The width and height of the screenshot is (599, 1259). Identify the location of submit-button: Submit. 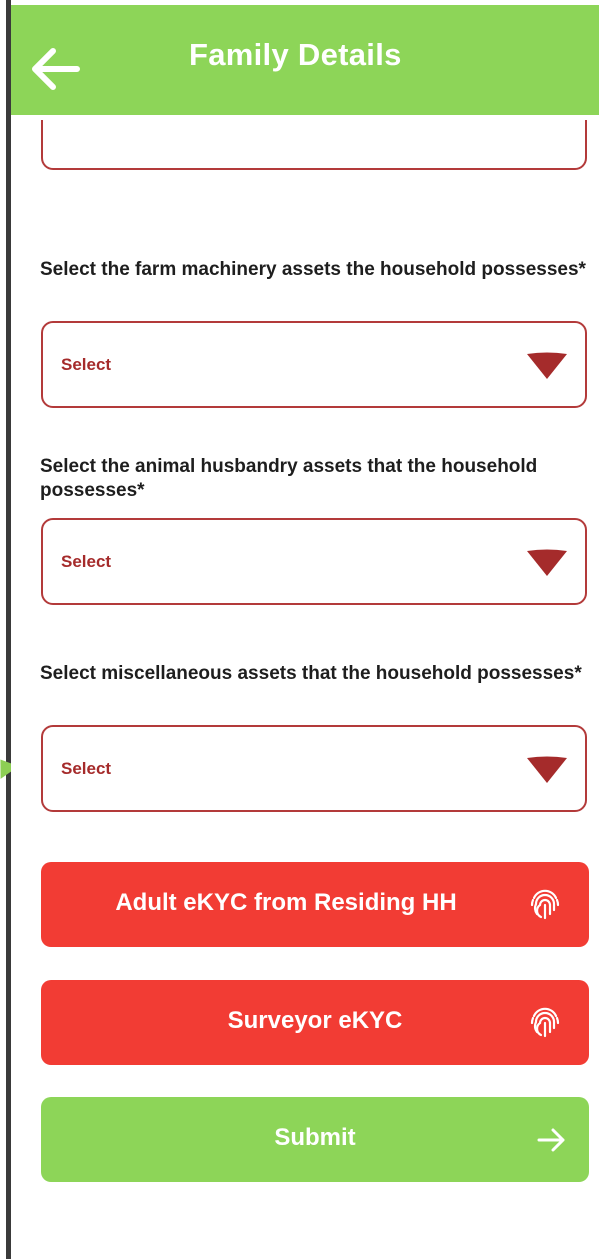
(315, 1139).